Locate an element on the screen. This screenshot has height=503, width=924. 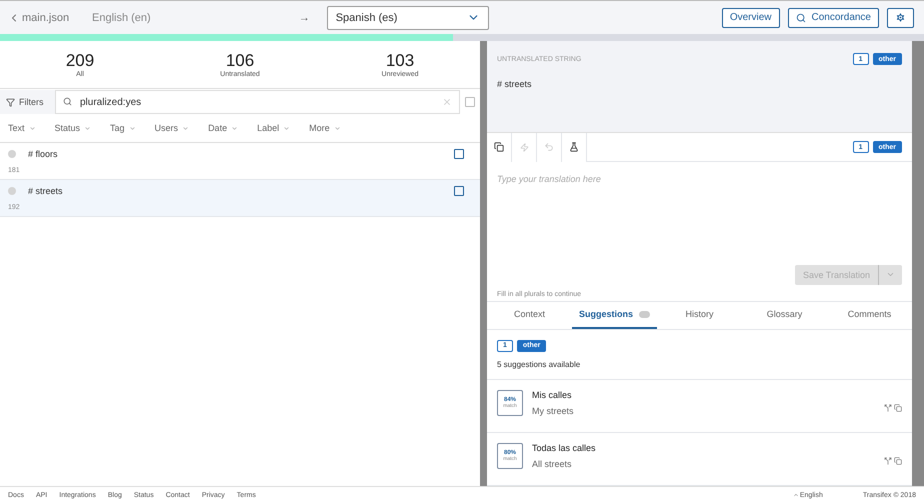
facet-dropdown: Label is located at coordinates (273, 128).